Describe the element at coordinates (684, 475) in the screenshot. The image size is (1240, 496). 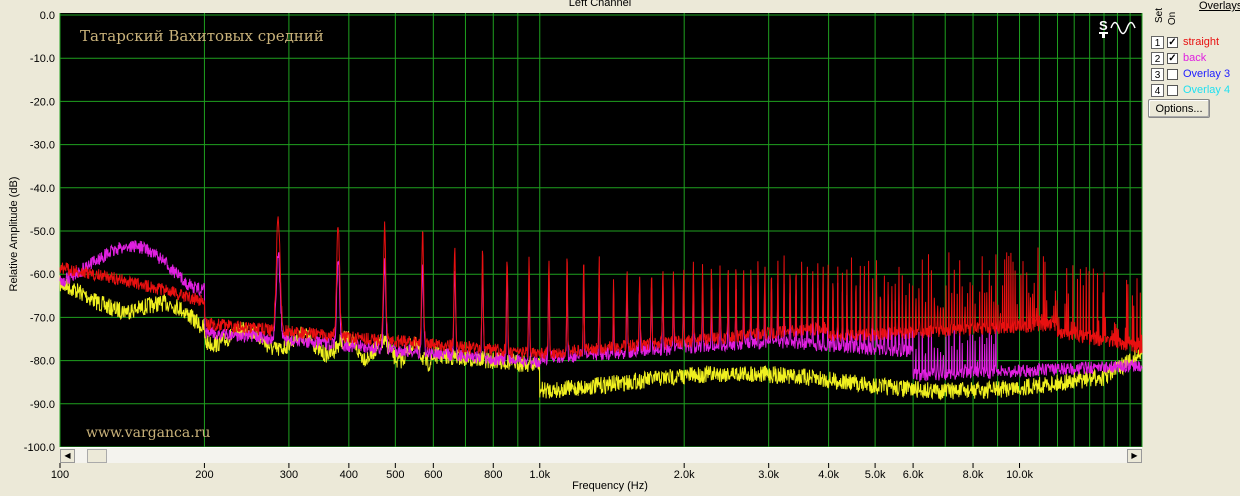
I see `x-tick-label: 2.0k` at that location.